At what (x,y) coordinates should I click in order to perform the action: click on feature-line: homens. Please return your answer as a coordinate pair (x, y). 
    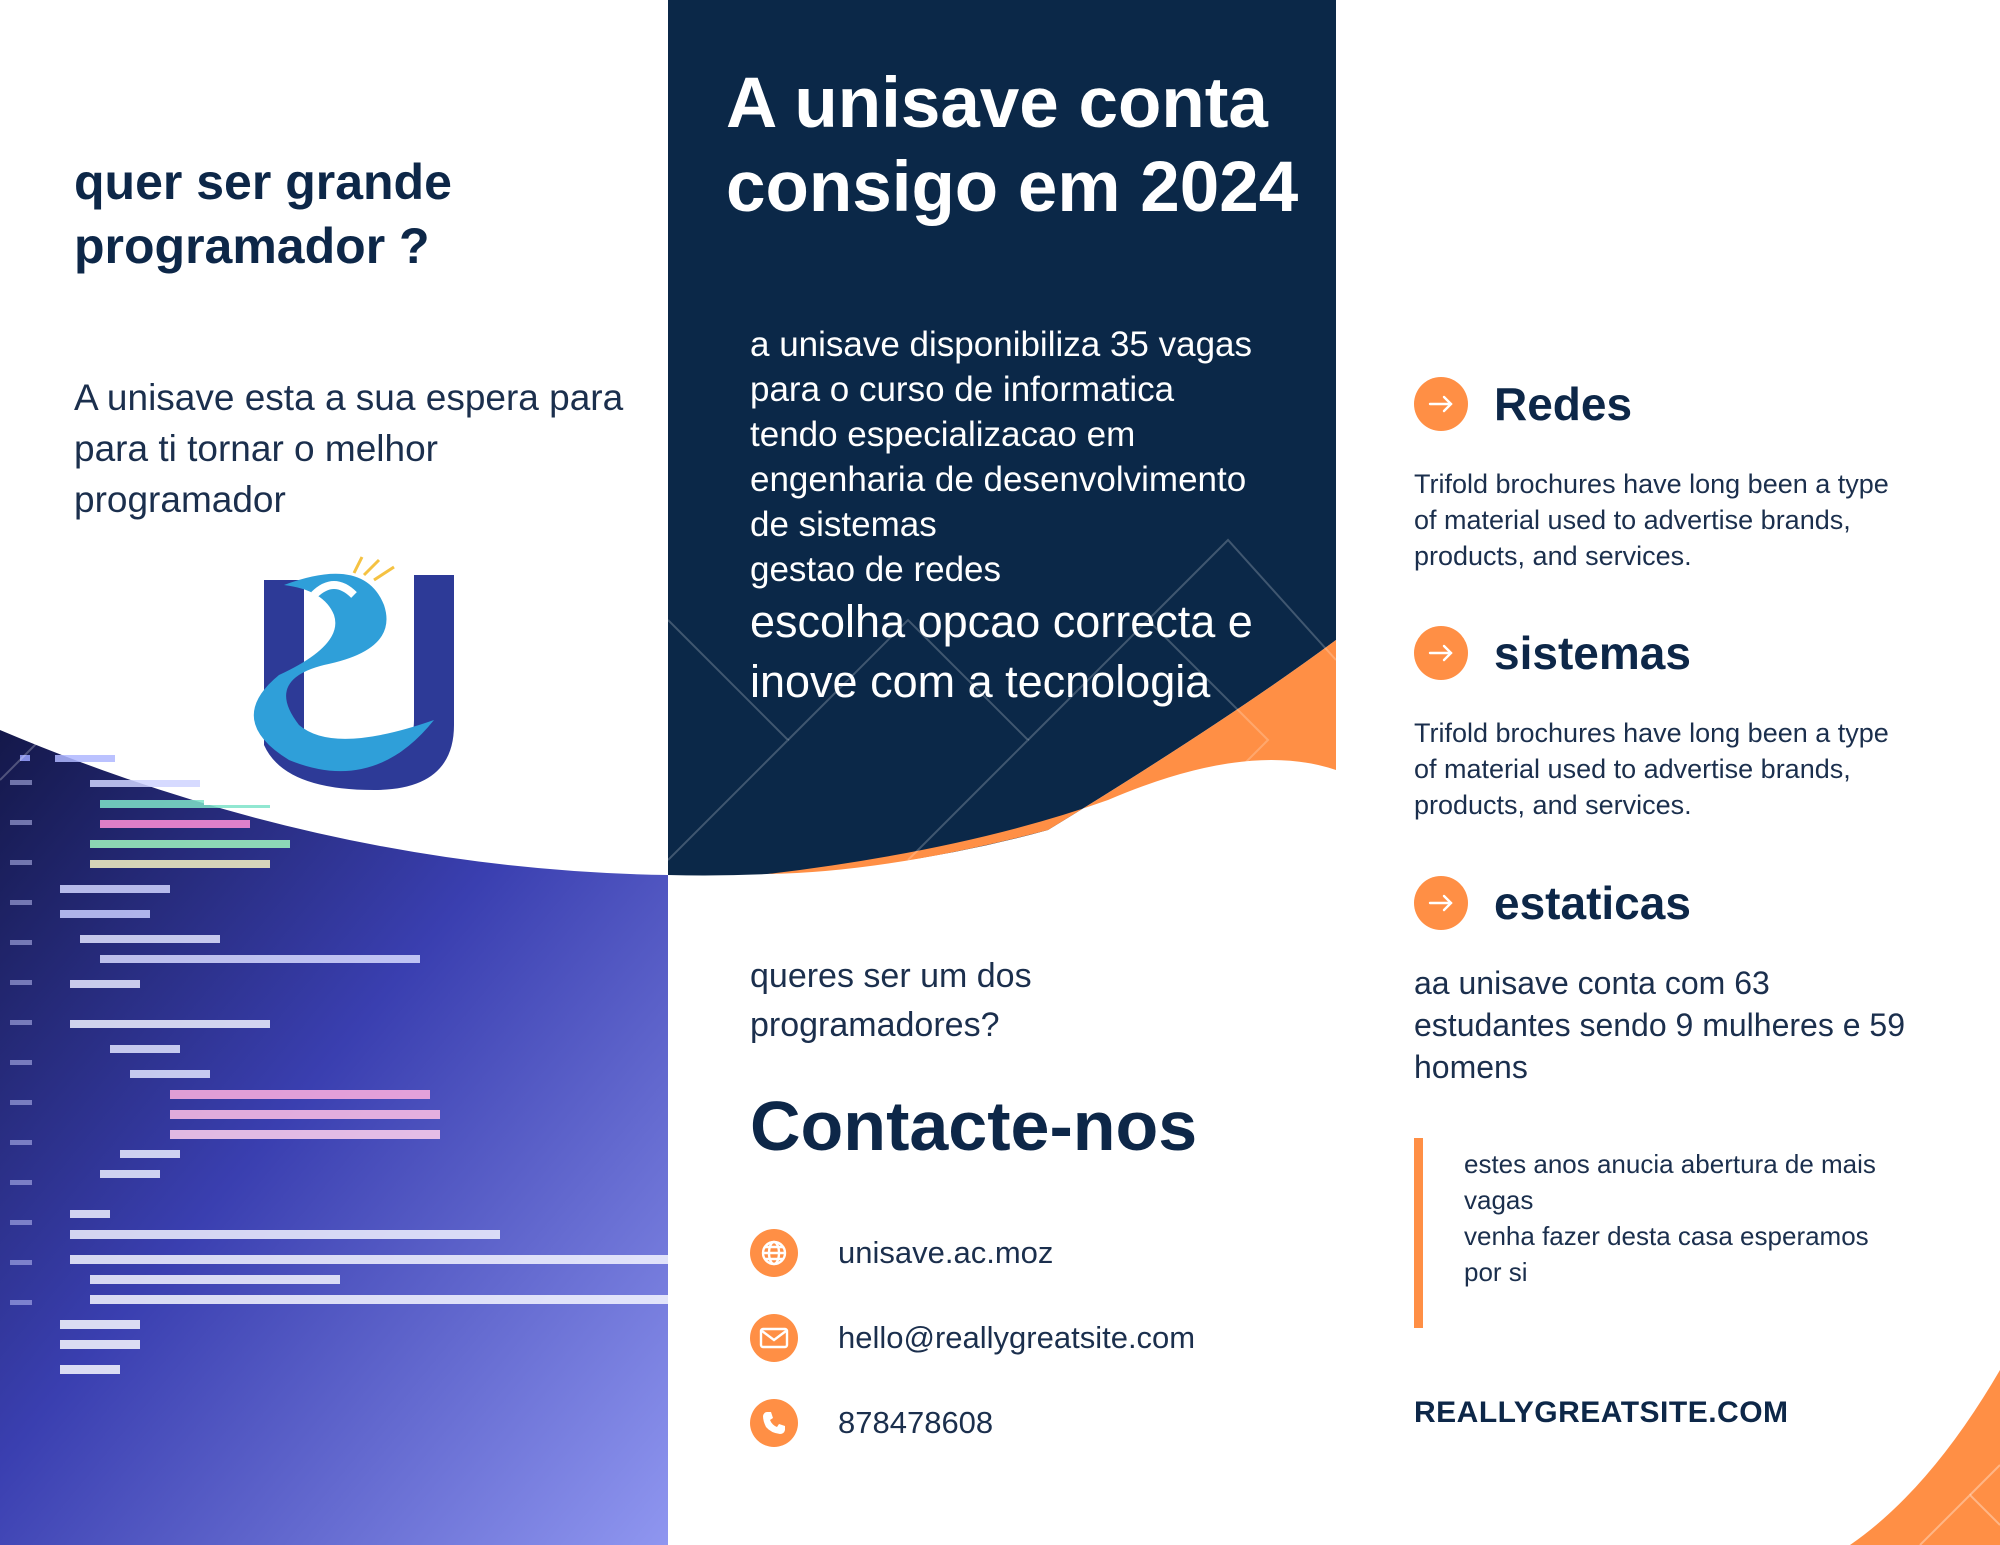
    Looking at the image, I should click on (1471, 1067).